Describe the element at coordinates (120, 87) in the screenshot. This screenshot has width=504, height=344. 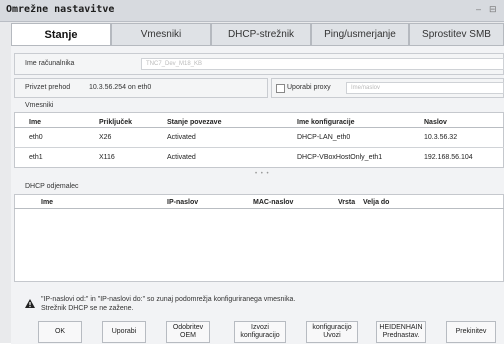
I see `gateway-value: 10.3.56.254 on eth0` at that location.